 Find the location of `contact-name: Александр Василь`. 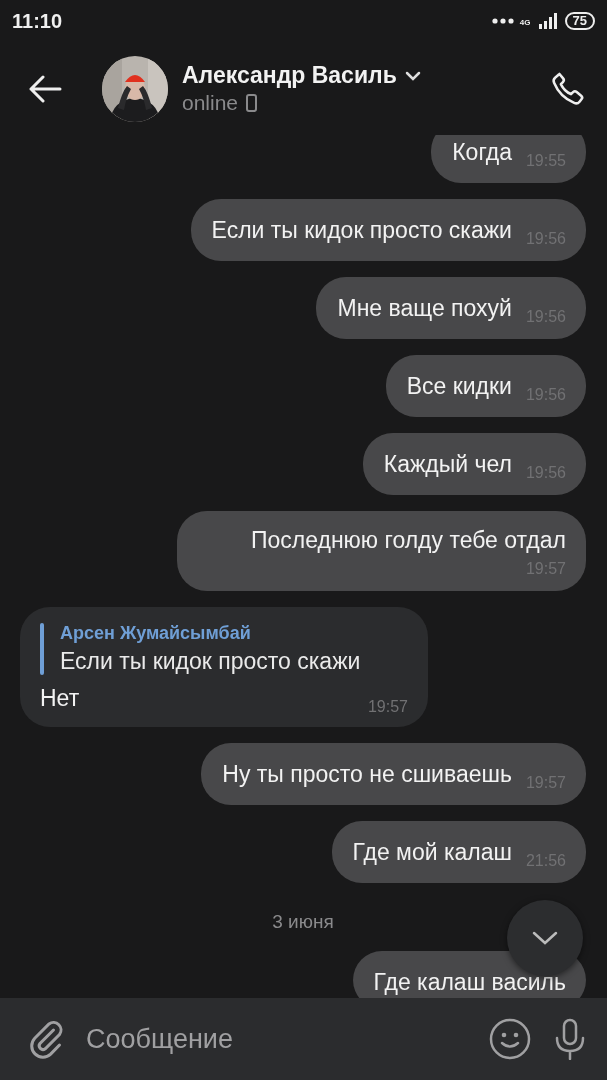

contact-name: Александр Василь is located at coordinates (289, 75).